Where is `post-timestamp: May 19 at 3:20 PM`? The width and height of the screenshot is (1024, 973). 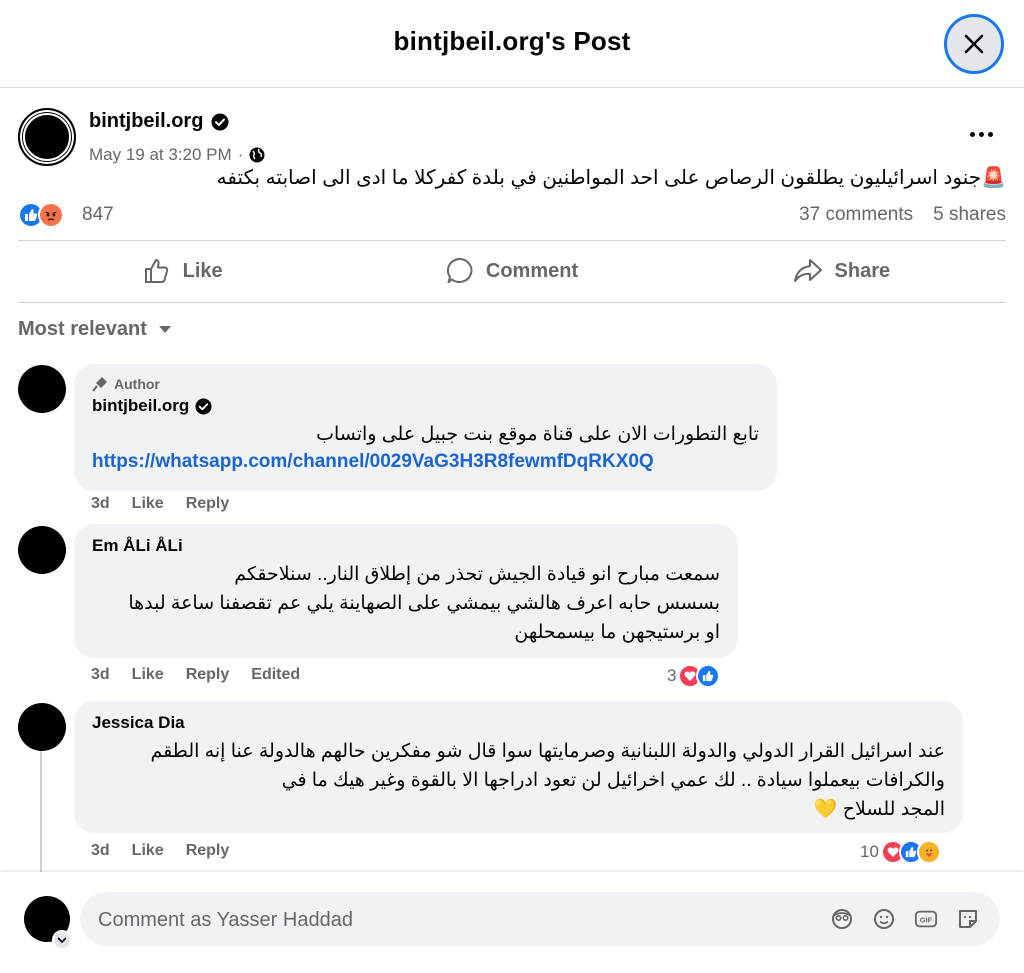 post-timestamp: May 19 at 3:20 PM is located at coordinates (160, 155).